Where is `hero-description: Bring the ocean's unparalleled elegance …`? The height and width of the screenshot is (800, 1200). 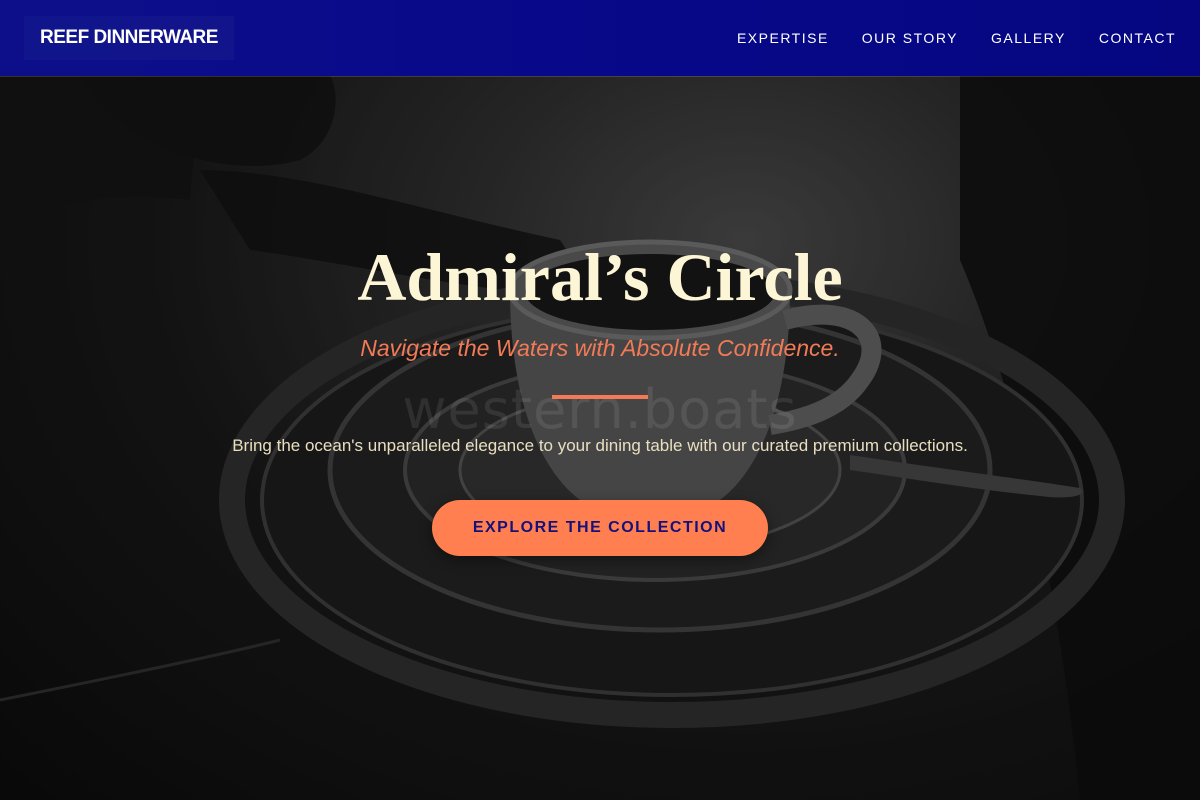
hero-description: Bring the ocean's unparalleled elegance … is located at coordinates (600, 445).